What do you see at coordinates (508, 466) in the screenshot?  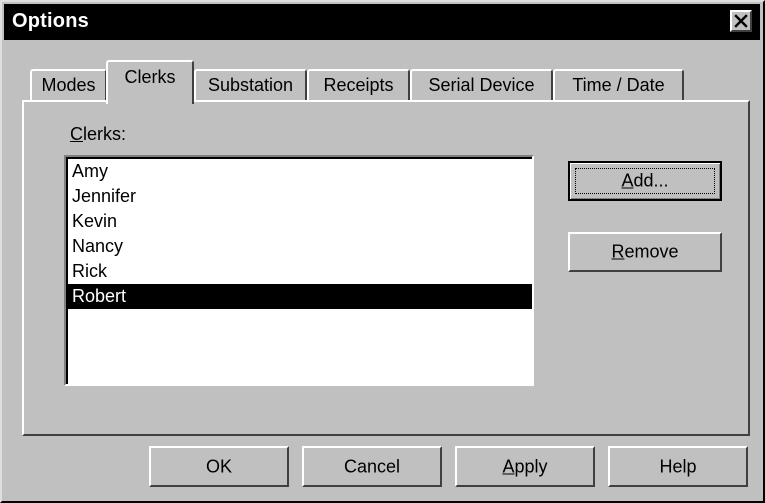 I see `apply-button-mnemonic: A` at bounding box center [508, 466].